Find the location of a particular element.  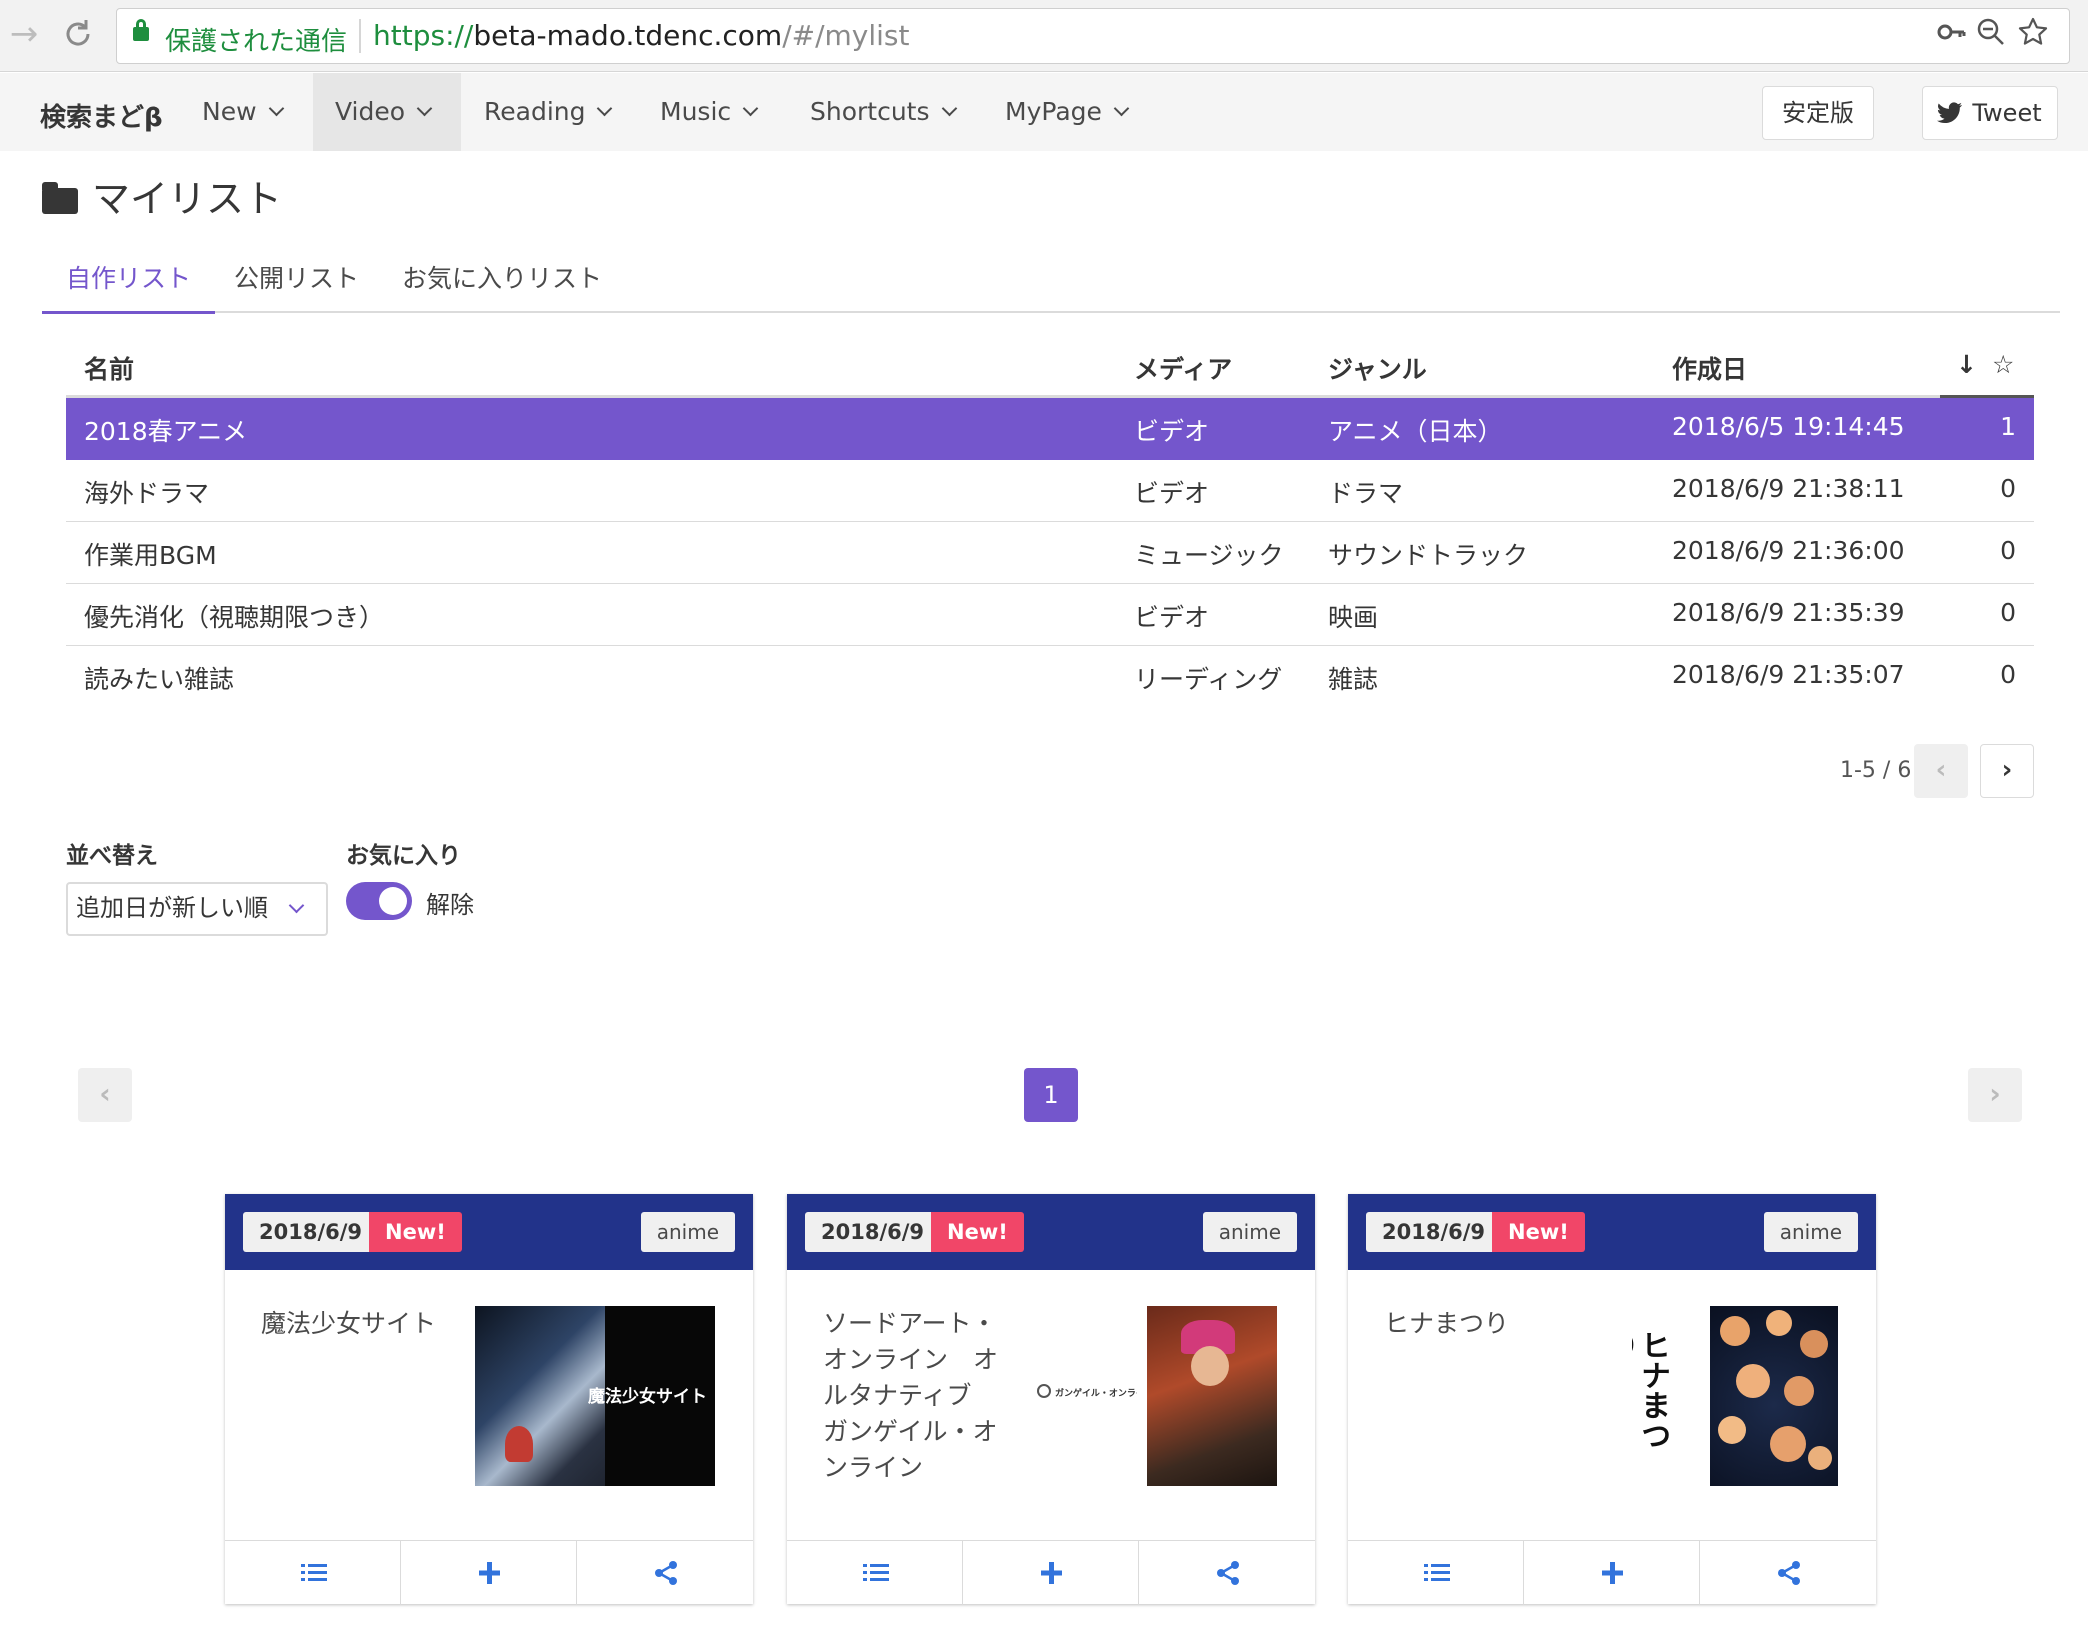

header-genre: ジャンル is located at coordinates (1377, 368).